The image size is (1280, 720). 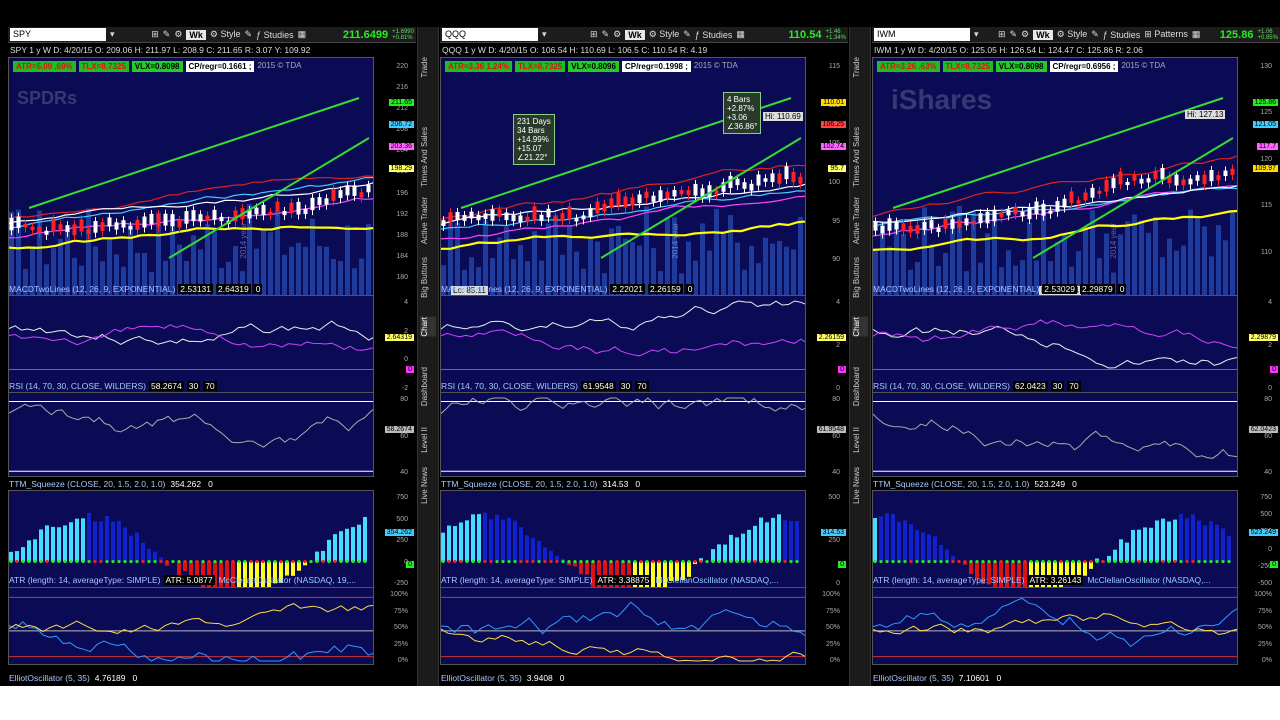 What do you see at coordinates (490, 34) in the screenshot?
I see `symbol-input: QQQ` at bounding box center [490, 34].